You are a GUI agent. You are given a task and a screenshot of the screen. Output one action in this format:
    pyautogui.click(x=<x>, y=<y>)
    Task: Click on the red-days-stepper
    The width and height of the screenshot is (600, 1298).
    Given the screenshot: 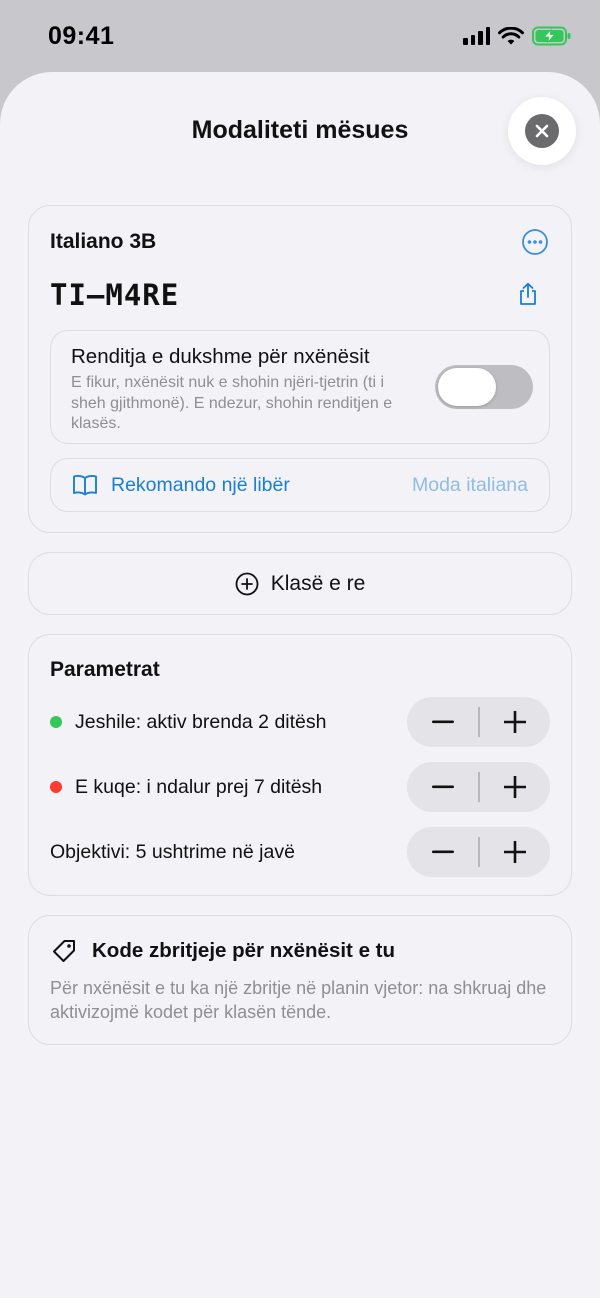 What is the action you would take?
    pyautogui.click(x=478, y=787)
    